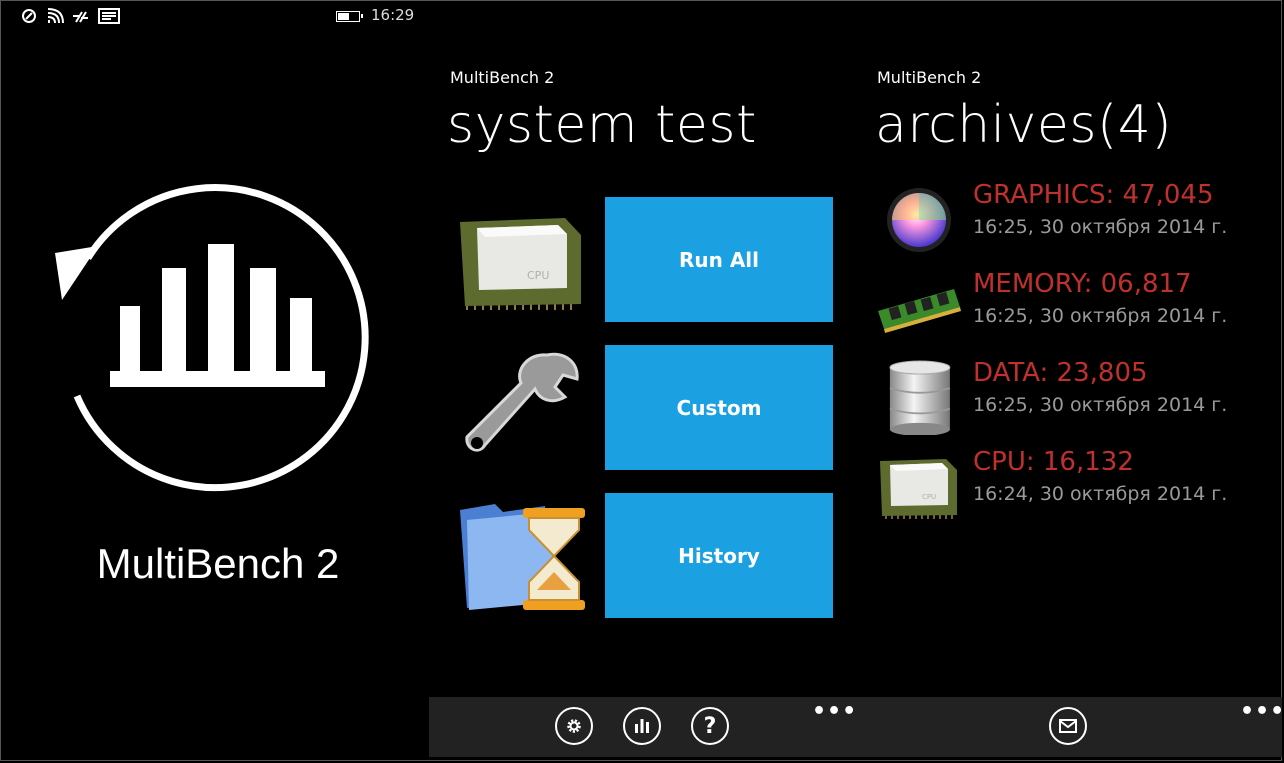 Image resolution: width=1284 pixels, height=763 pixels. Describe the element at coordinates (109, 16) in the screenshot. I see `notification-icon` at that location.